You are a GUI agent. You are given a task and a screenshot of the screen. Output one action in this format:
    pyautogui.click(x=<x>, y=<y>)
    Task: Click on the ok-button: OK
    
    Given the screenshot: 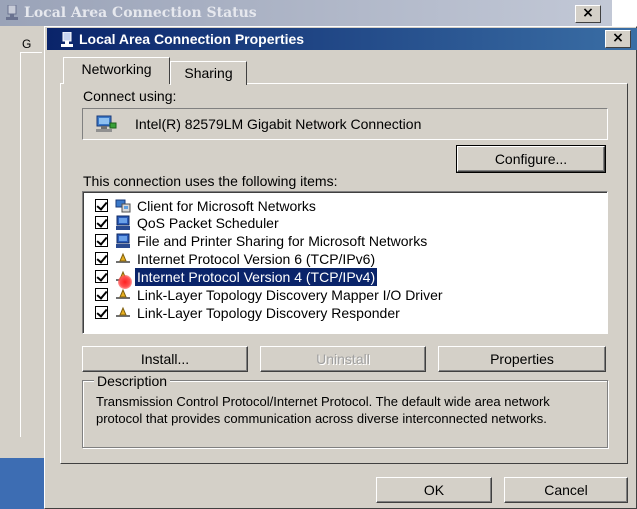 What is the action you would take?
    pyautogui.click(x=434, y=490)
    